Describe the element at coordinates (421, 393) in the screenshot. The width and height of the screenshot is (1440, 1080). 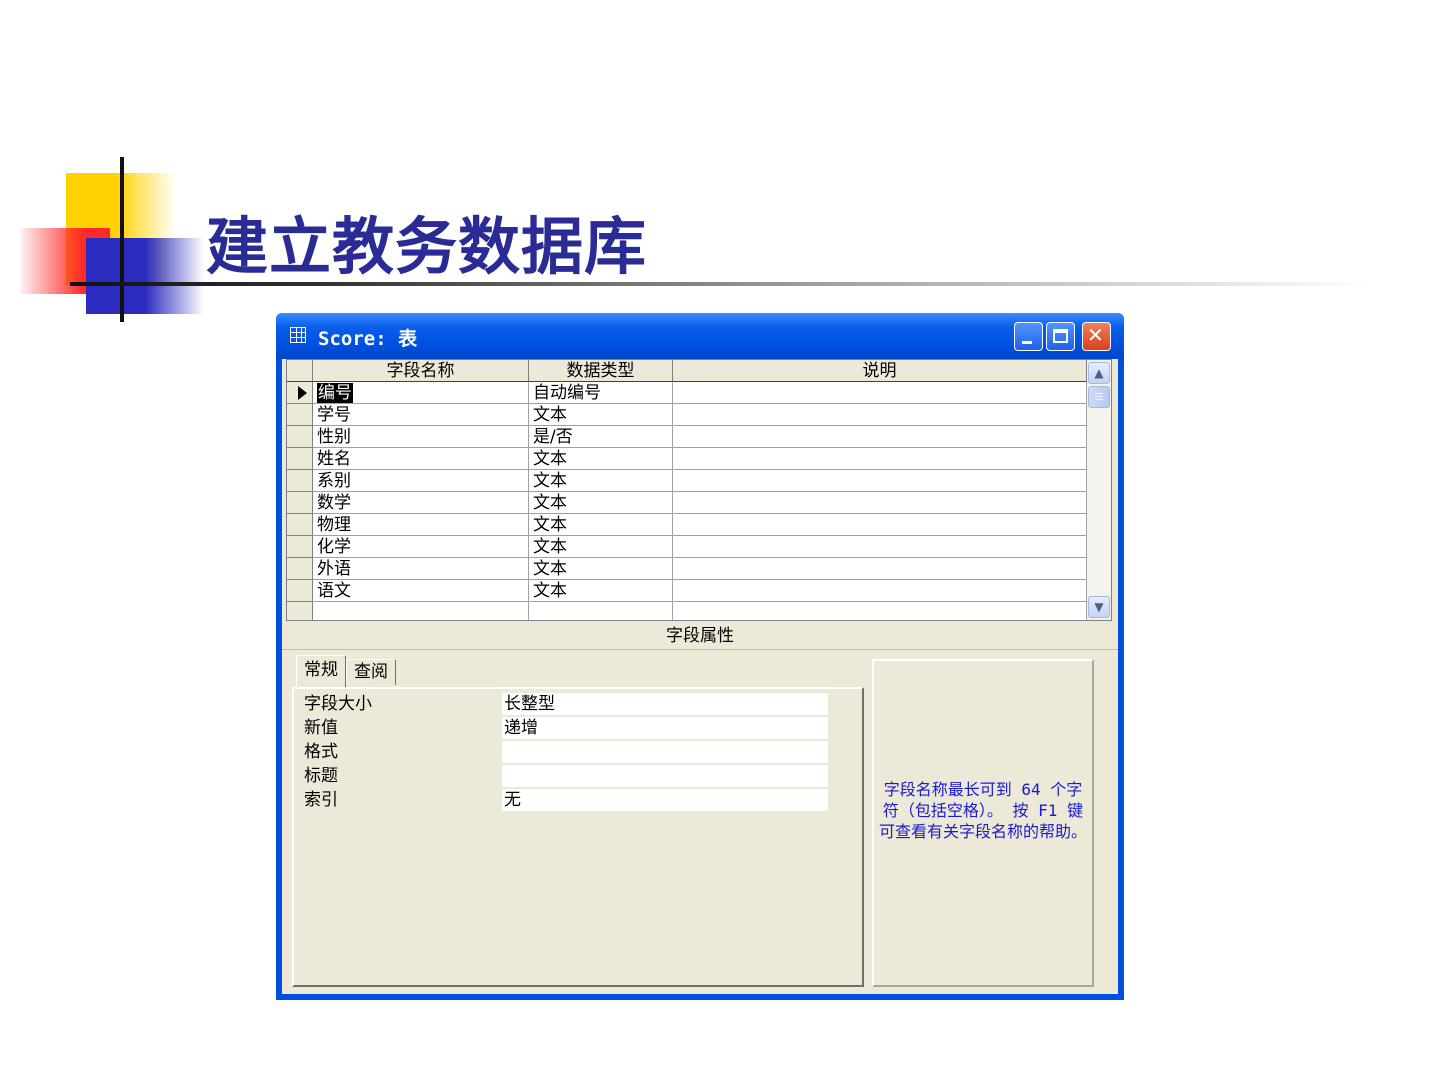
I see `field-name-cell: 编号` at that location.